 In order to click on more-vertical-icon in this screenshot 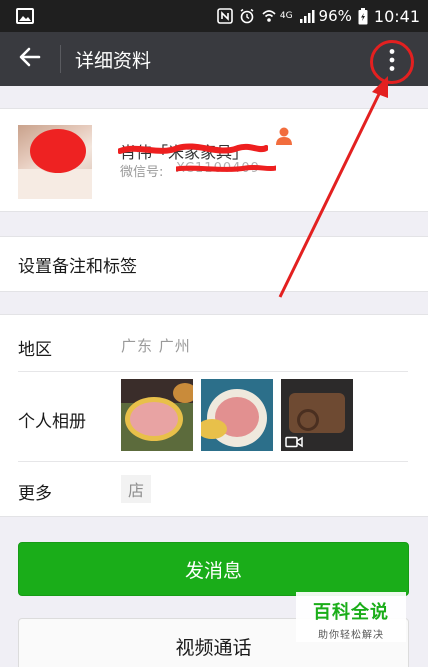, I will do `click(392, 62)`.